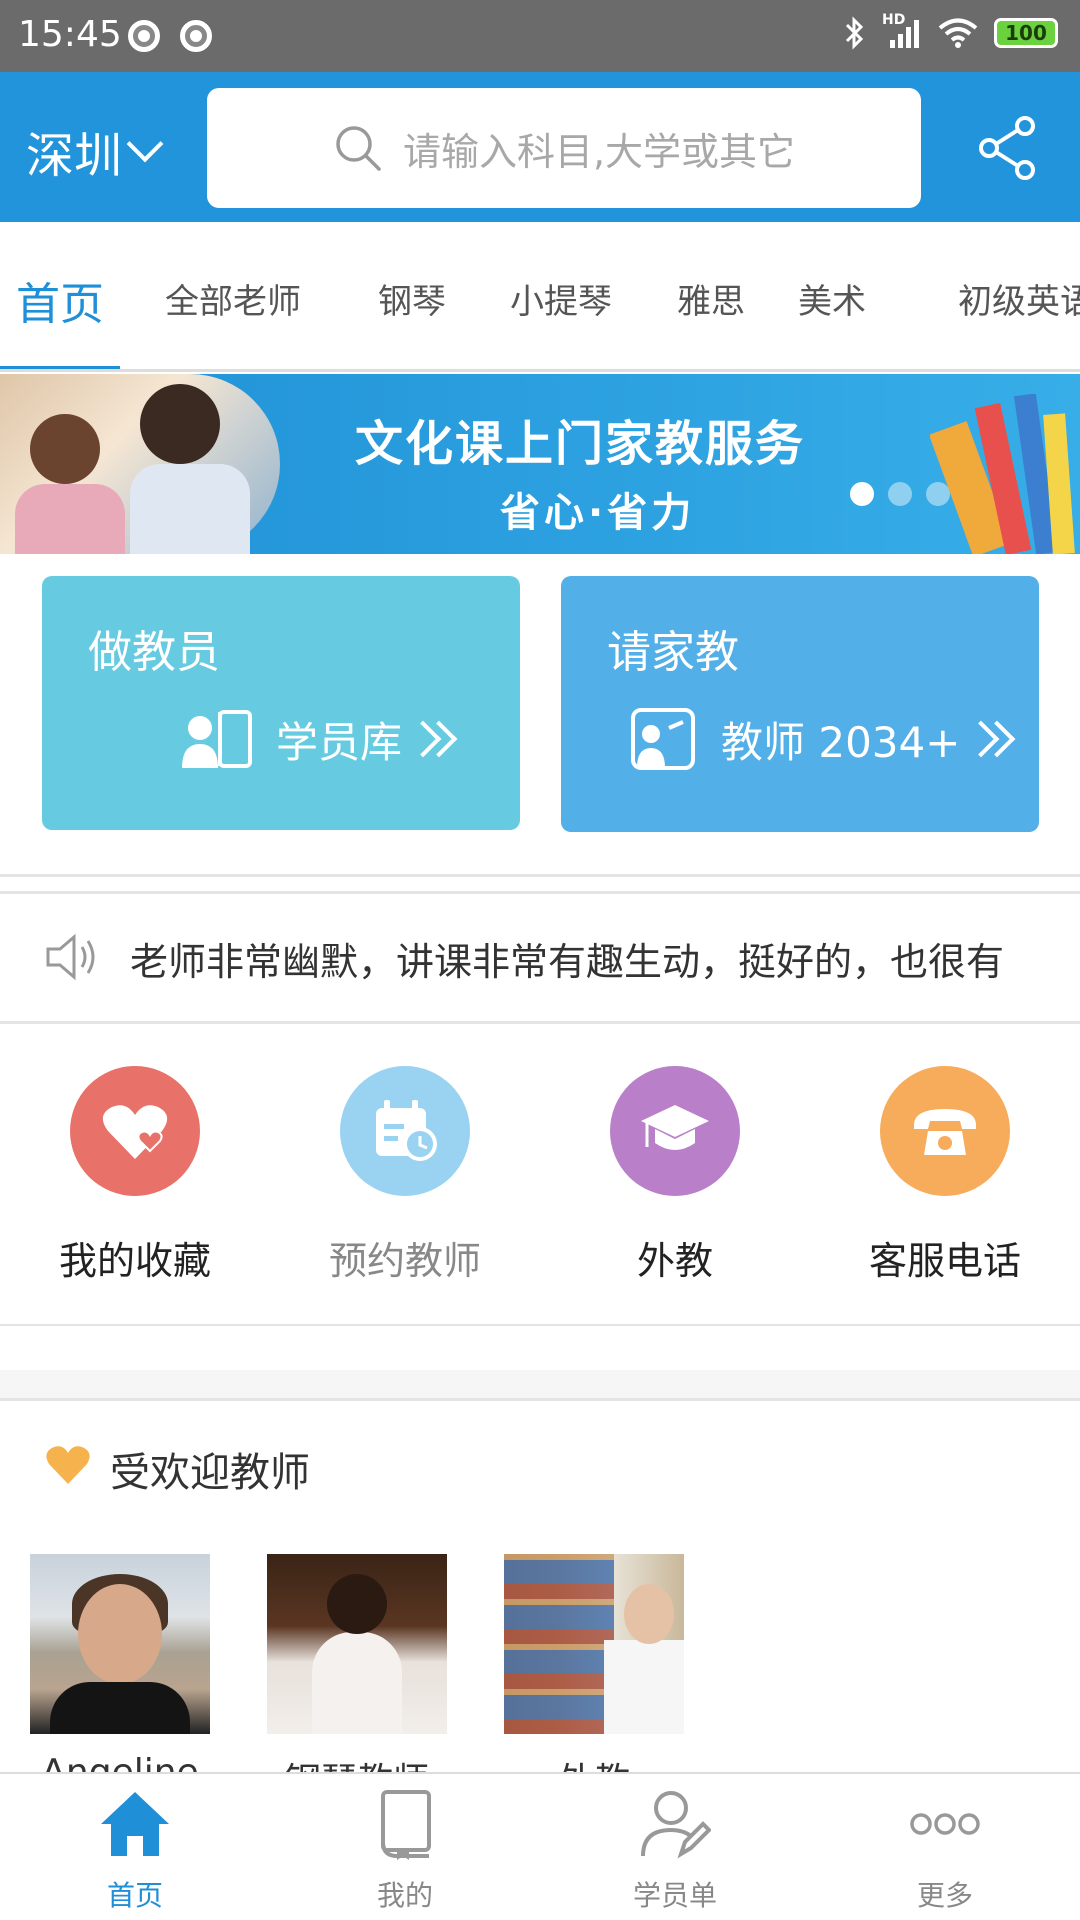 This screenshot has height=1920, width=1080. Describe the element at coordinates (60, 300) in the screenshot. I see `tab-home: 首页` at that location.